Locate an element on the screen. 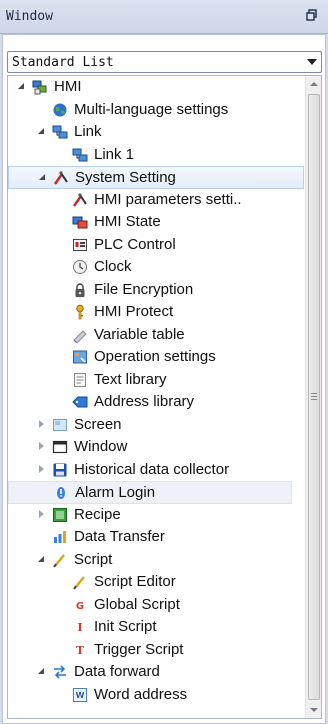  plc-icon is located at coordinates (80, 245).